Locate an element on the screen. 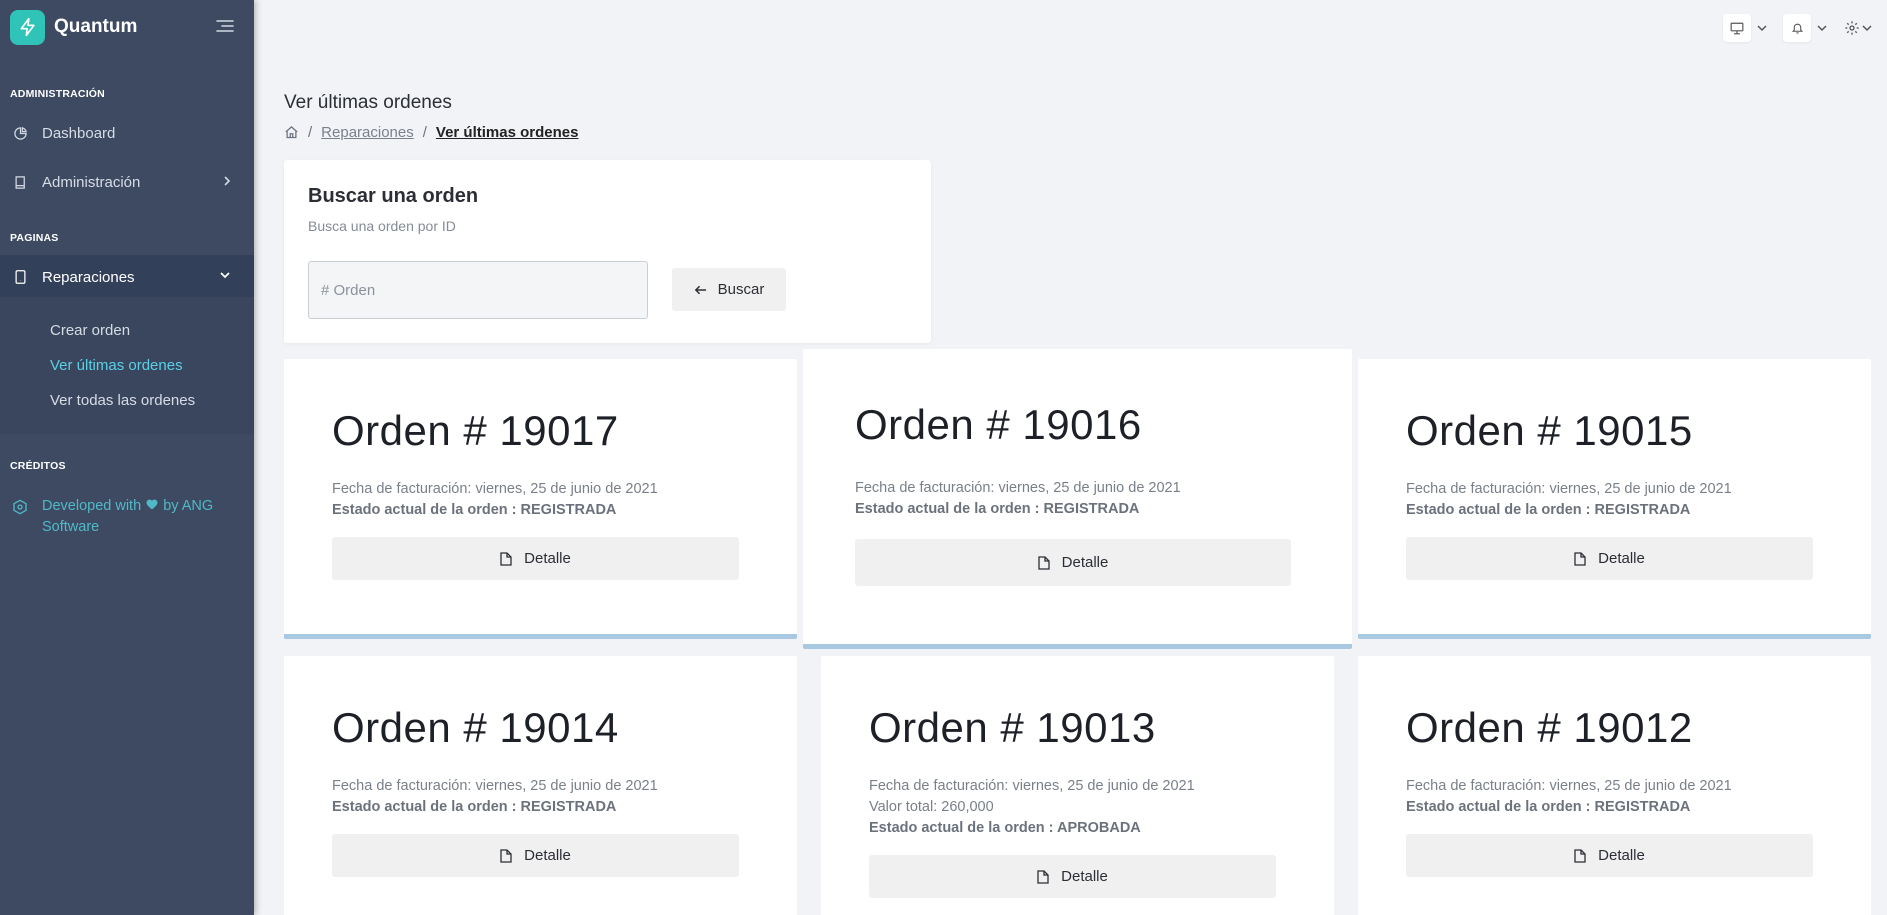 The width and height of the screenshot is (1887, 915). sidebar-item-administracion: Administración is located at coordinates (127, 182).